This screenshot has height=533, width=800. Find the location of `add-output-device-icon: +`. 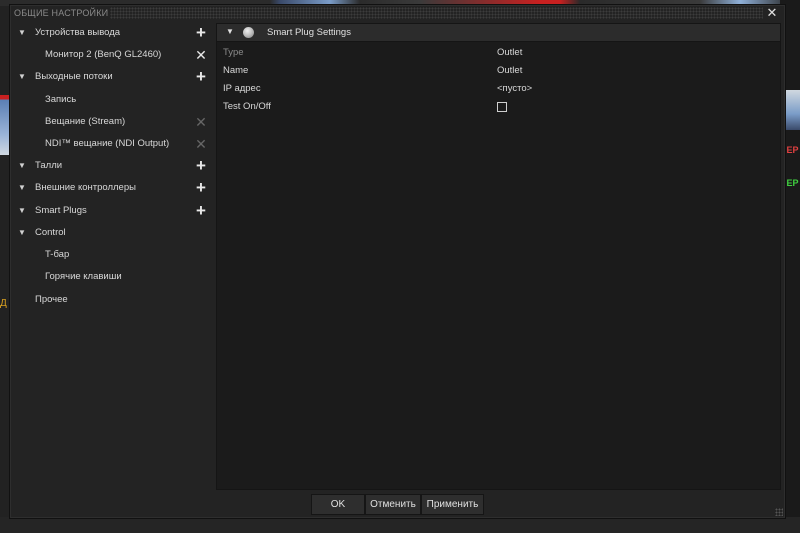

add-output-device-icon: + is located at coordinates (201, 33).